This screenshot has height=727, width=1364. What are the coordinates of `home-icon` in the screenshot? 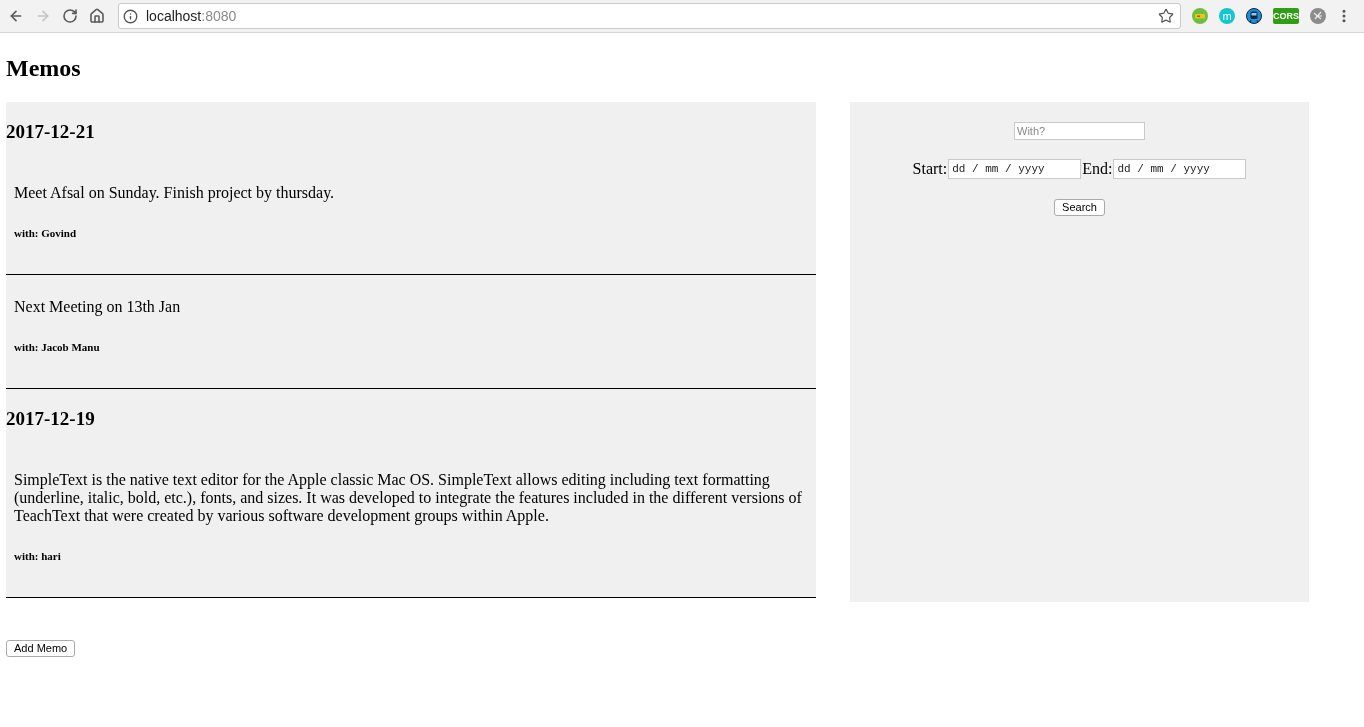 It's located at (97, 16).